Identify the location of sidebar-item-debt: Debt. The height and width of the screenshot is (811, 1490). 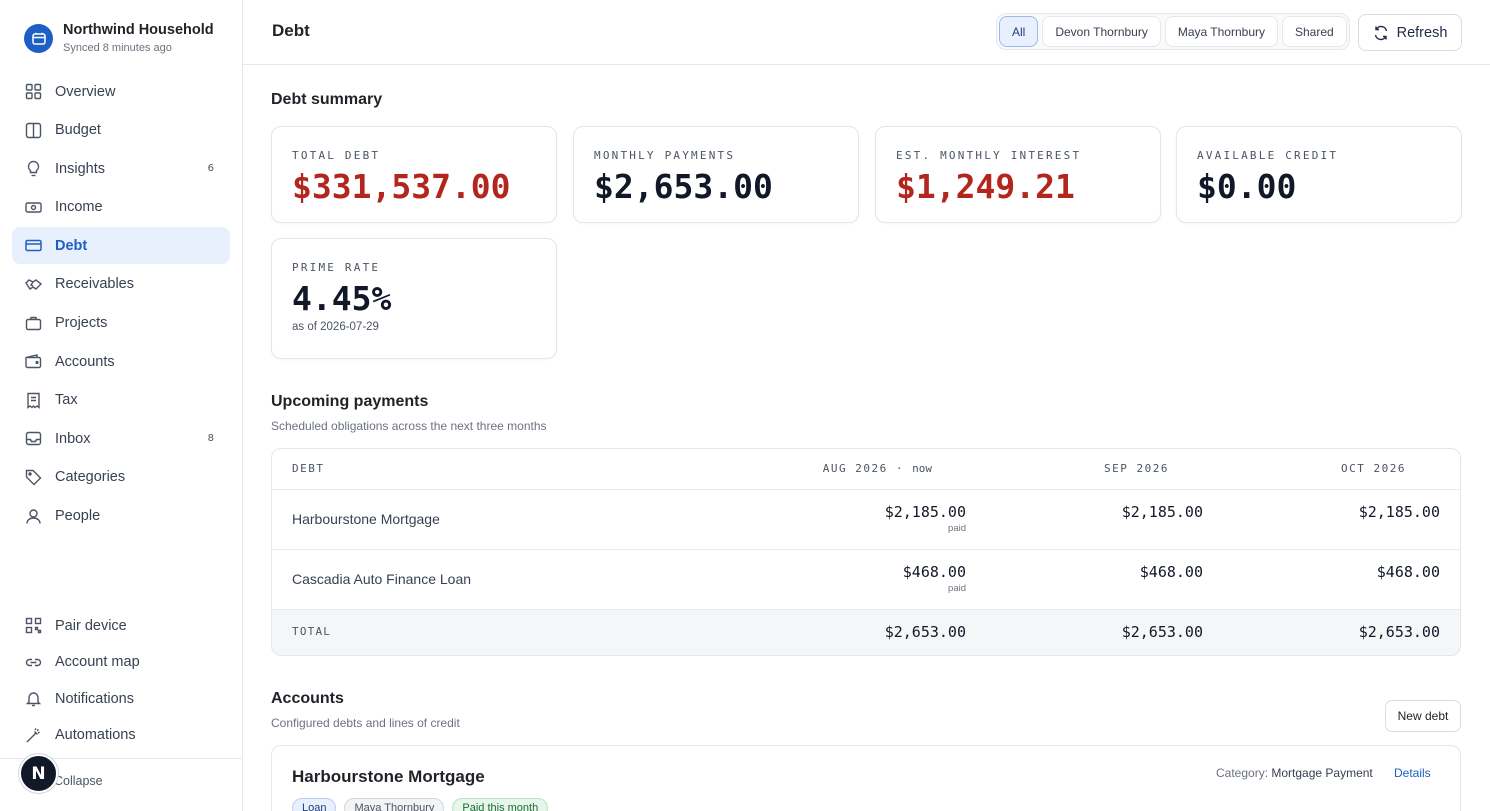
(121, 246).